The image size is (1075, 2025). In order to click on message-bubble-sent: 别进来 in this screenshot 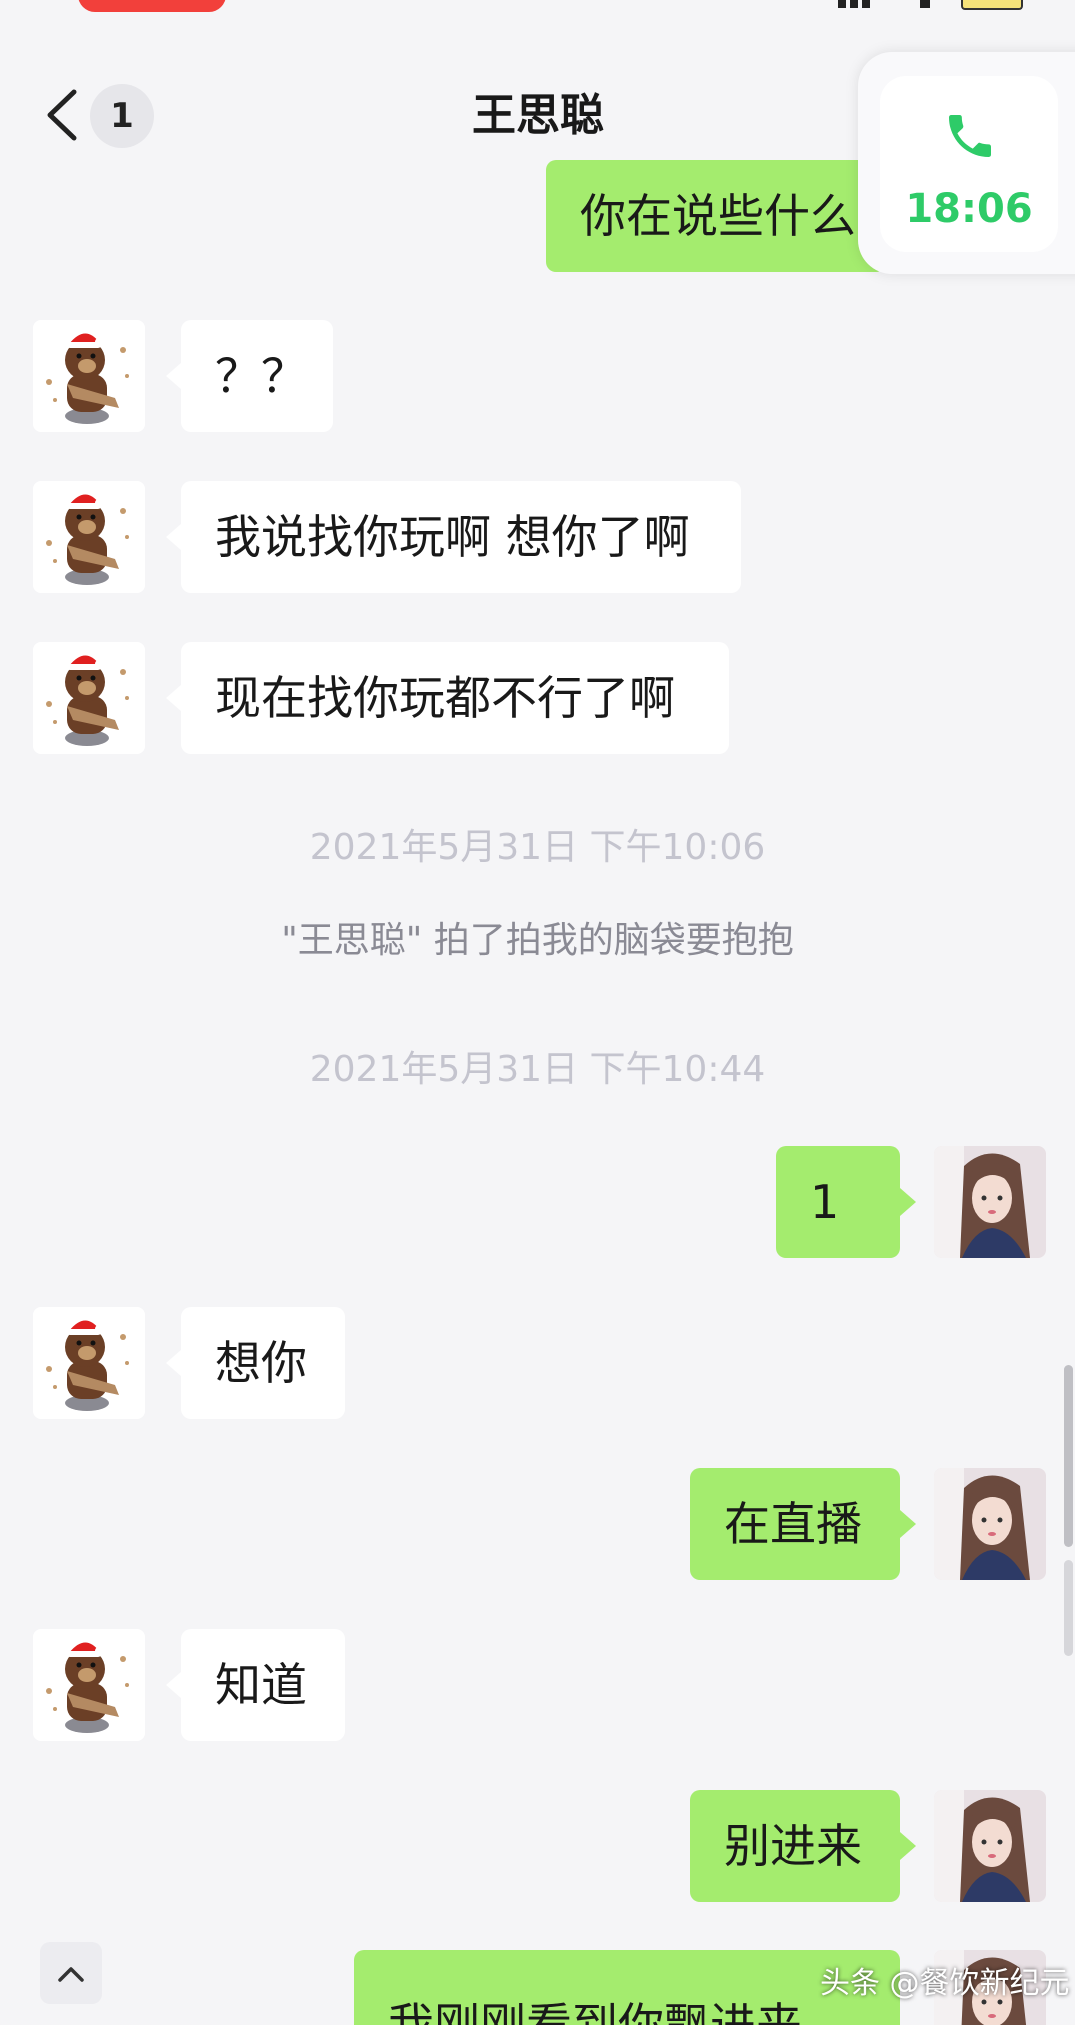, I will do `click(795, 1846)`.